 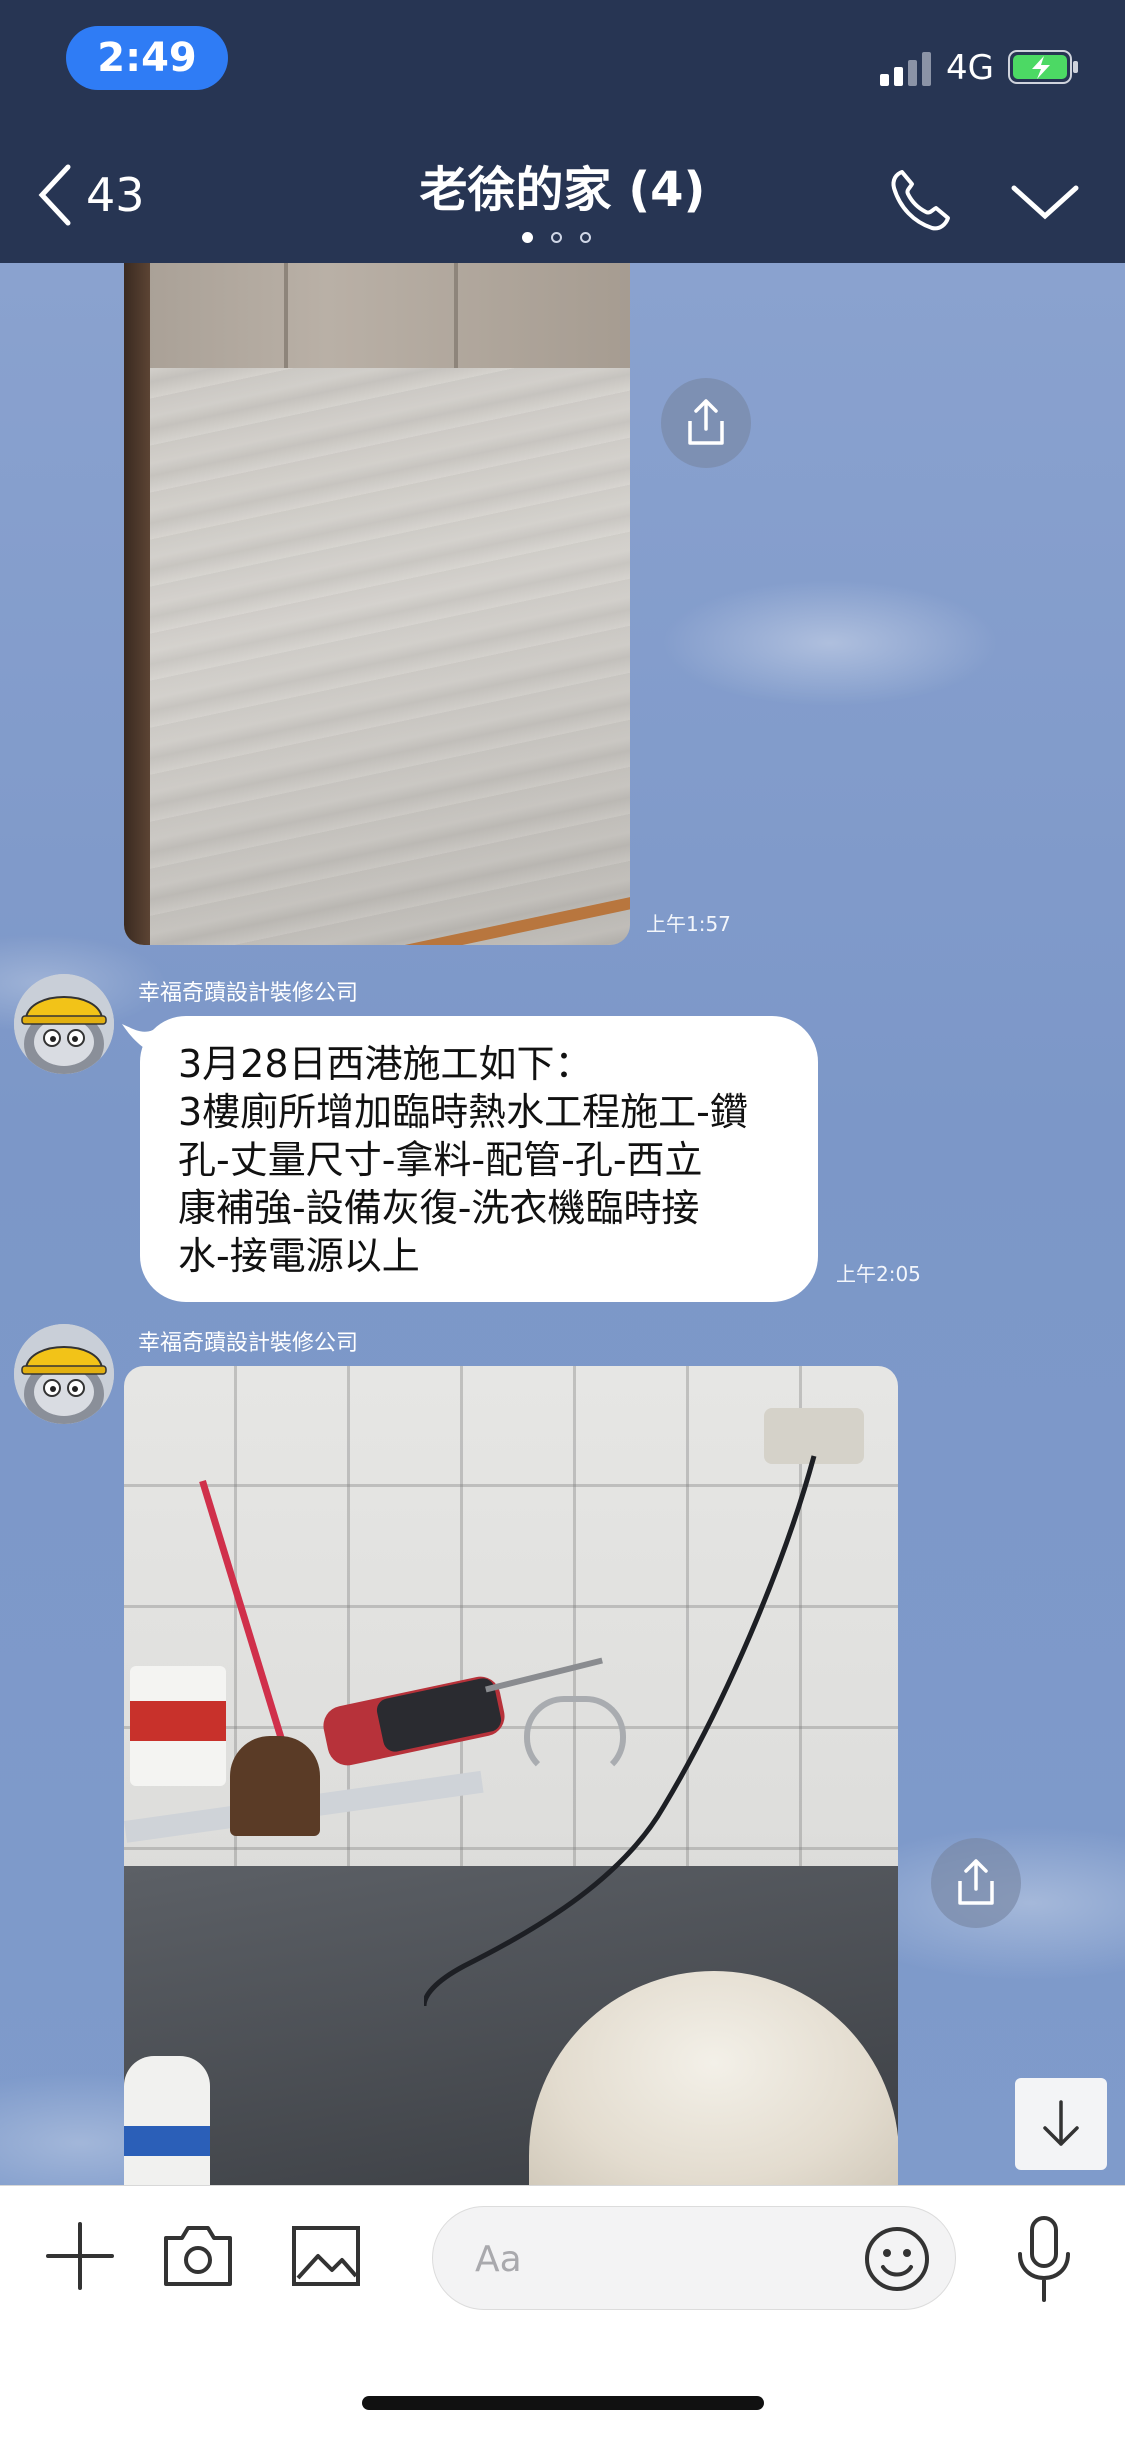 What do you see at coordinates (377, 604) in the screenshot?
I see `photo-message-floor` at bounding box center [377, 604].